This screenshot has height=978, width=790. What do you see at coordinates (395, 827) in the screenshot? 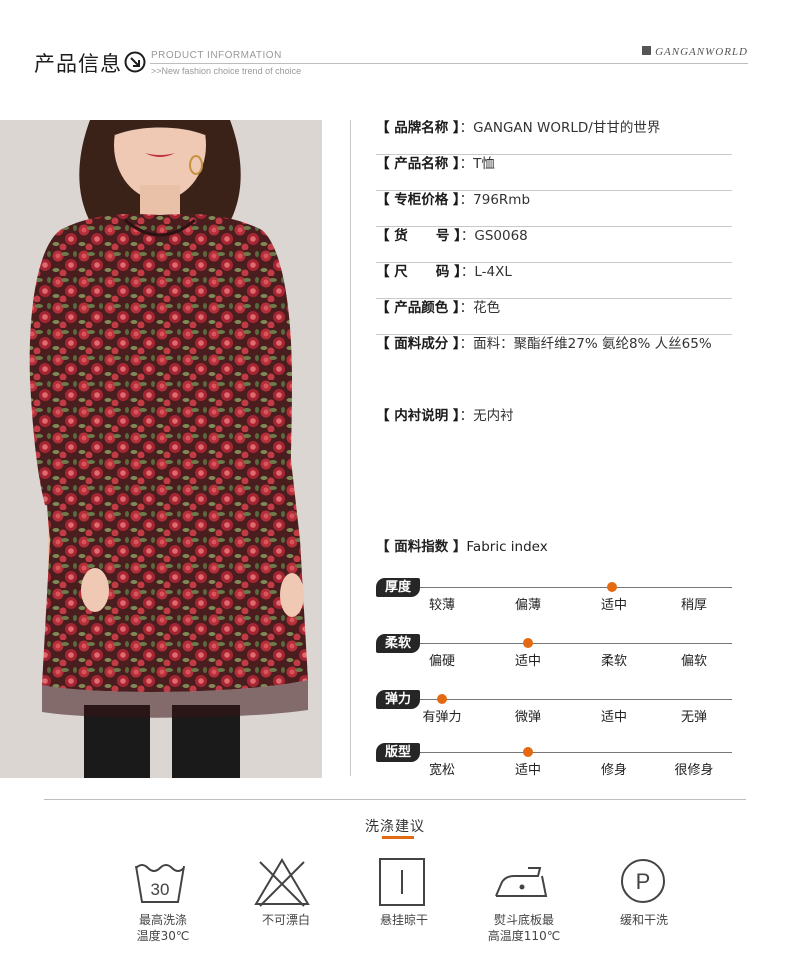
I see `wash-title: 洗涤建议` at bounding box center [395, 827].